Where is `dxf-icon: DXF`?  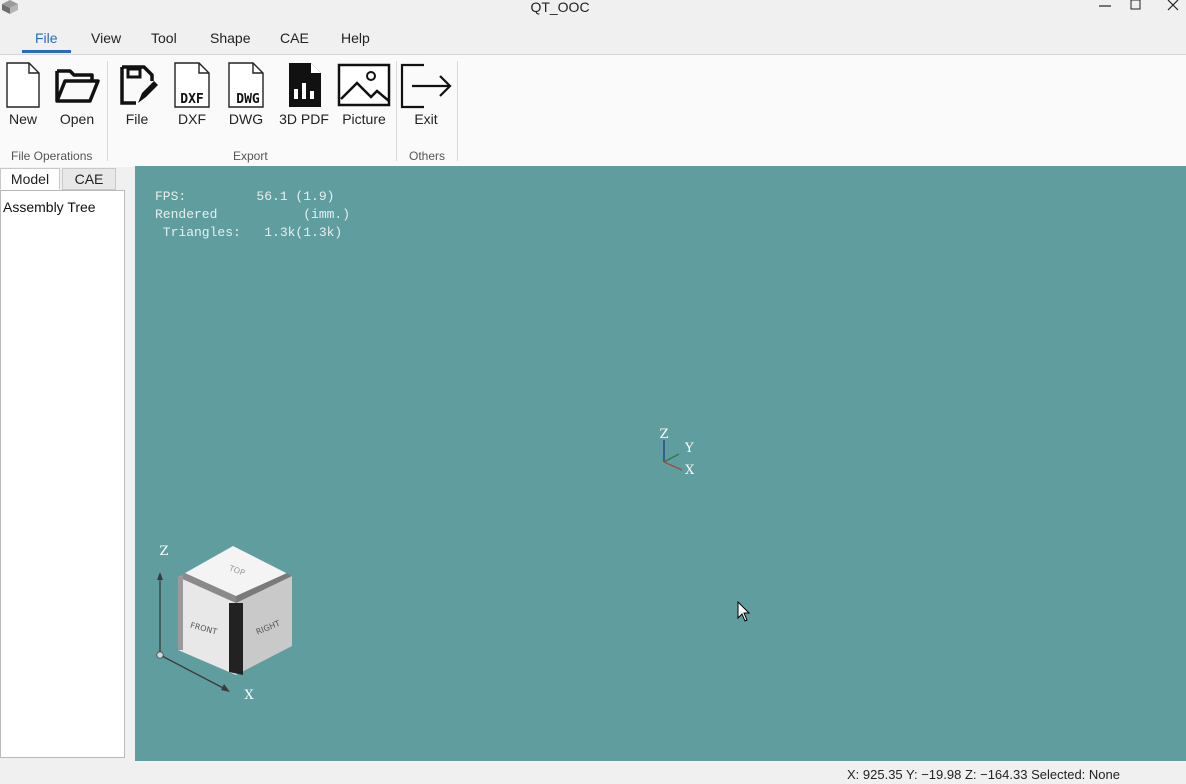
dxf-icon: DXF is located at coordinates (192, 85).